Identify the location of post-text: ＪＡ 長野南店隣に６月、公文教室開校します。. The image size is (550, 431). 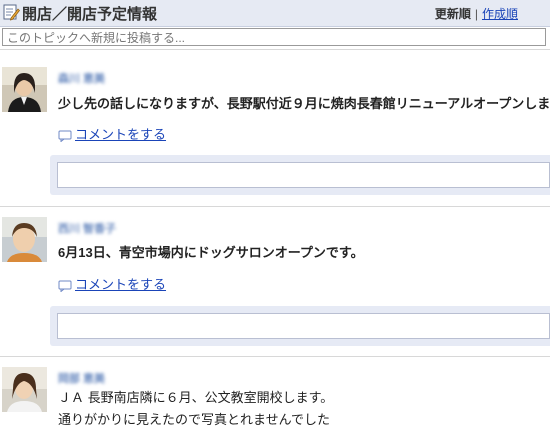
(196, 397).